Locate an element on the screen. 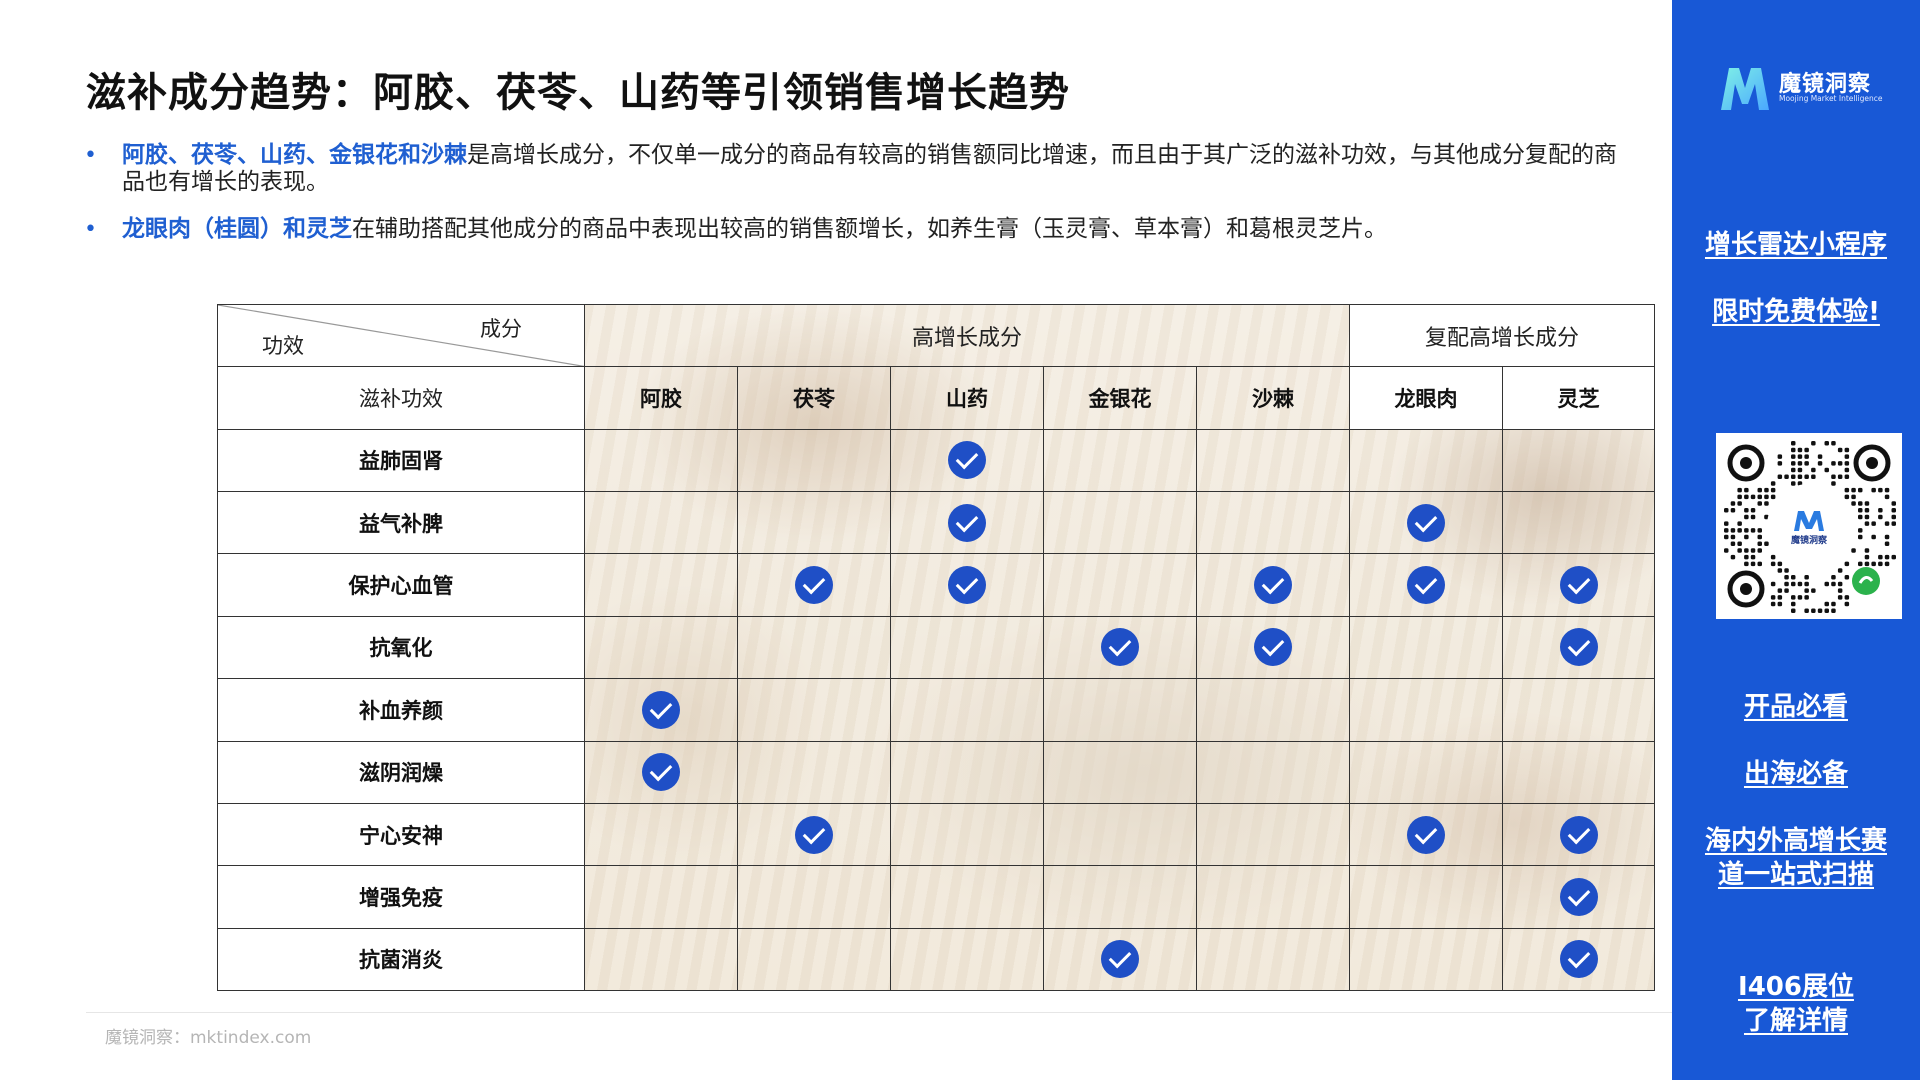 Image resolution: width=1920 pixels, height=1080 pixels. effect-label: 增强免疫 is located at coordinates (401, 897).